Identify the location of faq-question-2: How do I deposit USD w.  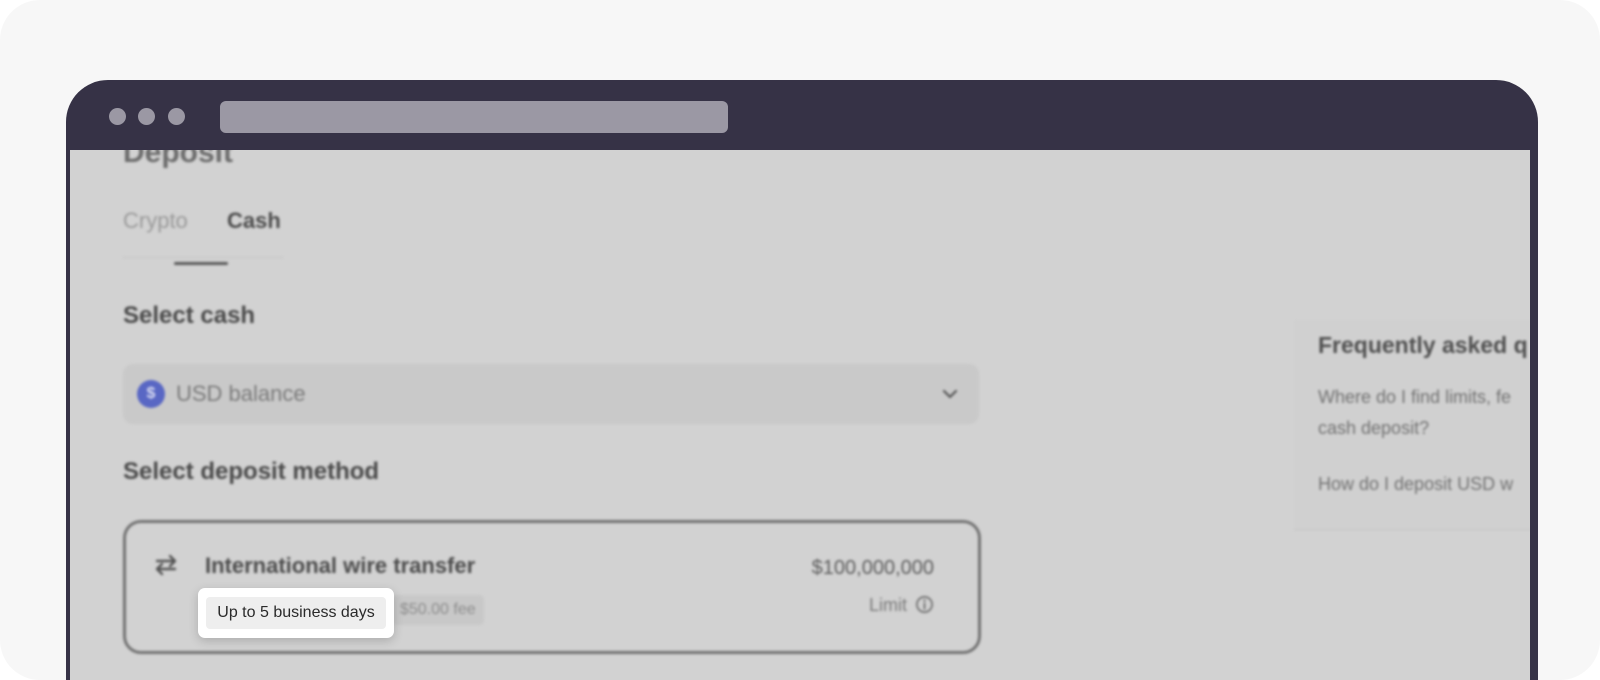
(1424, 484).